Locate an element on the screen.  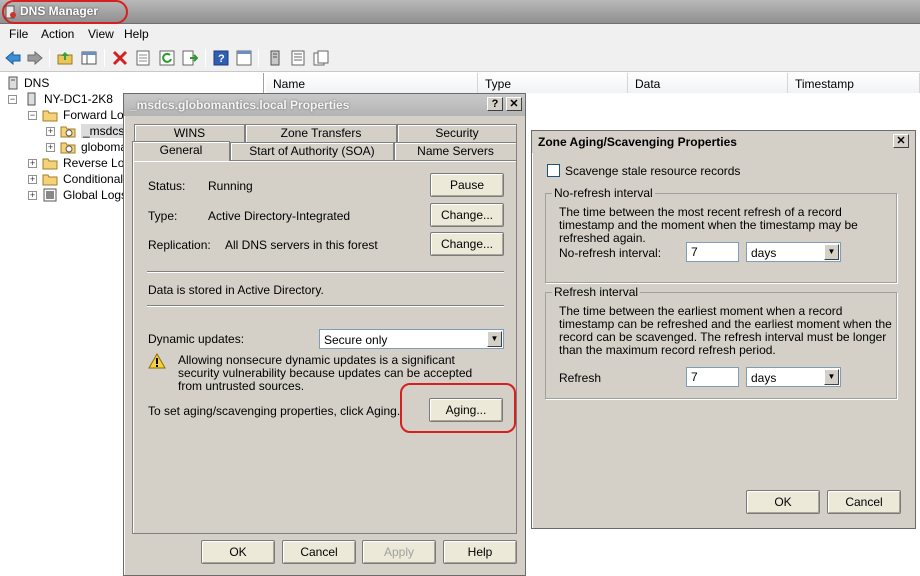
refresh-icon is located at coordinates (167, 58).